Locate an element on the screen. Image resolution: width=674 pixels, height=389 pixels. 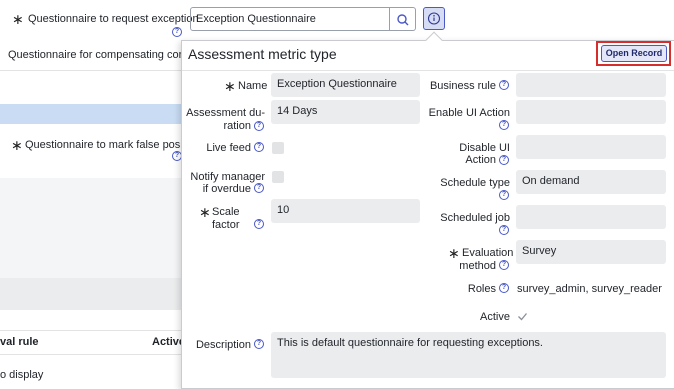
business-rule-label: Business rule is located at coordinates (462, 86).